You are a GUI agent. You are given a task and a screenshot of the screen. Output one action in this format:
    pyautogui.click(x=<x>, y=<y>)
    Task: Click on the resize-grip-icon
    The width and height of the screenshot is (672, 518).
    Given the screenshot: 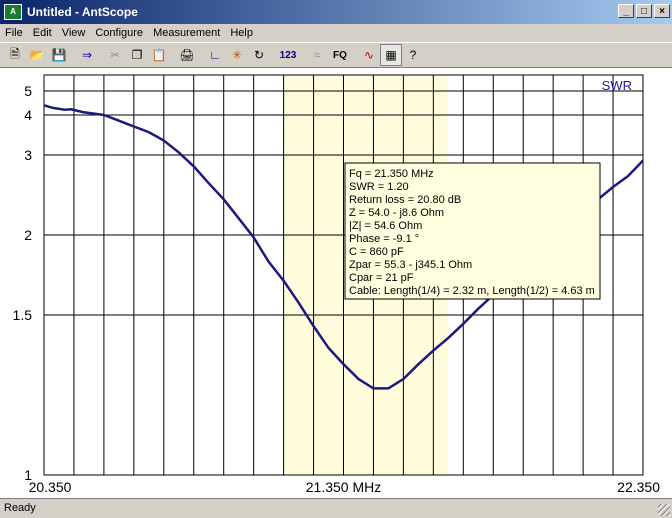 What is the action you would take?
    pyautogui.click(x=664, y=510)
    